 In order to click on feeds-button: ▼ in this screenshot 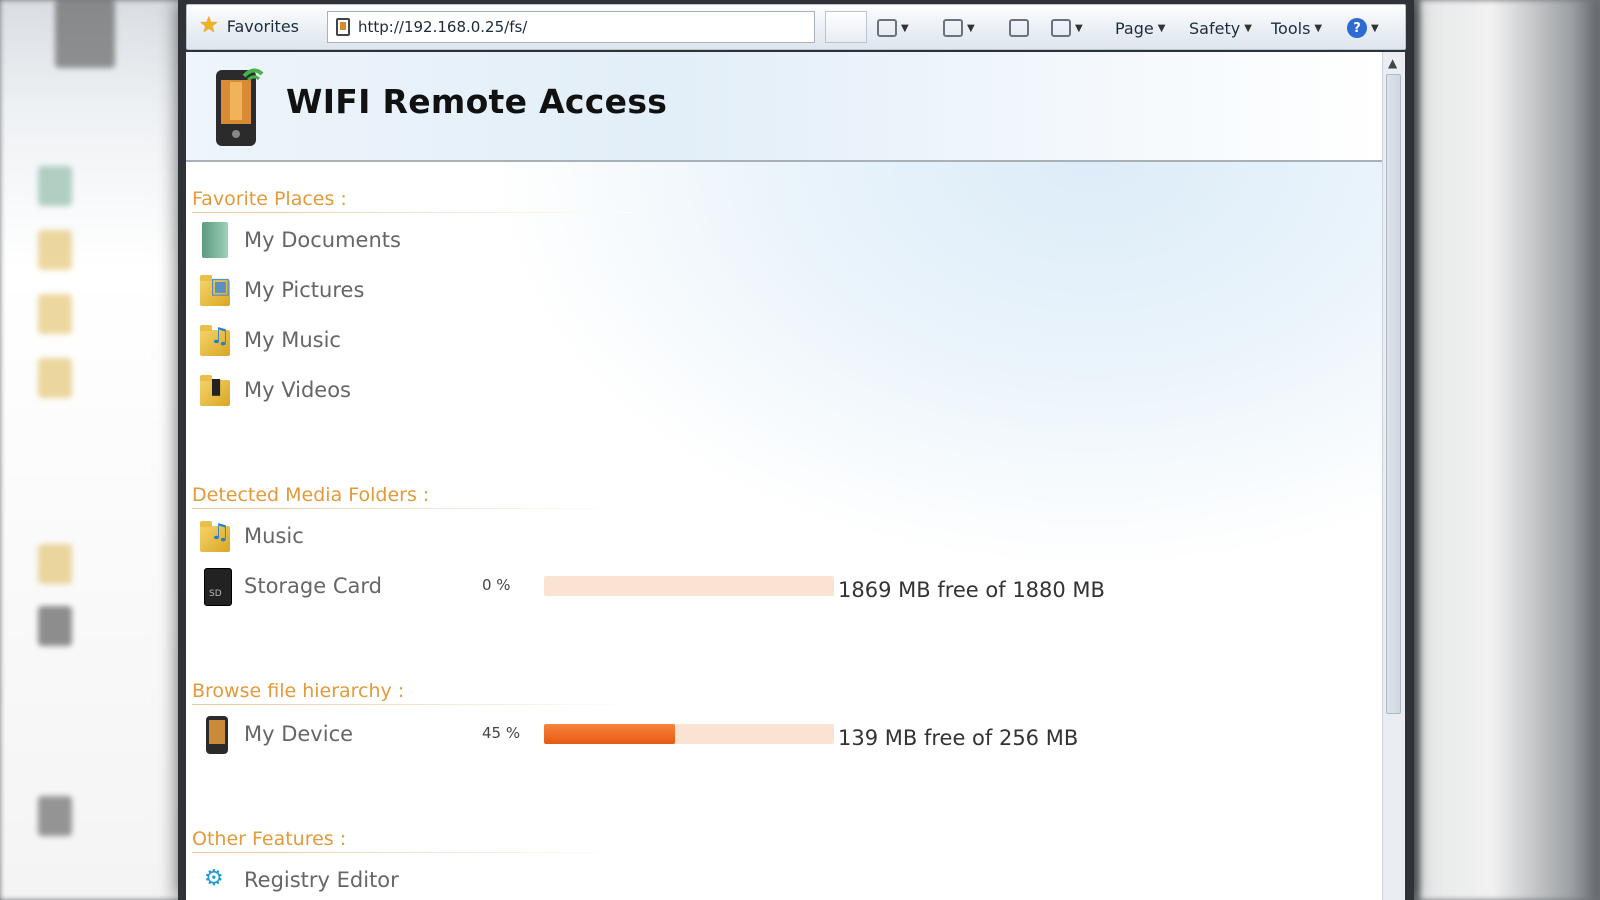, I will do `click(959, 28)`.